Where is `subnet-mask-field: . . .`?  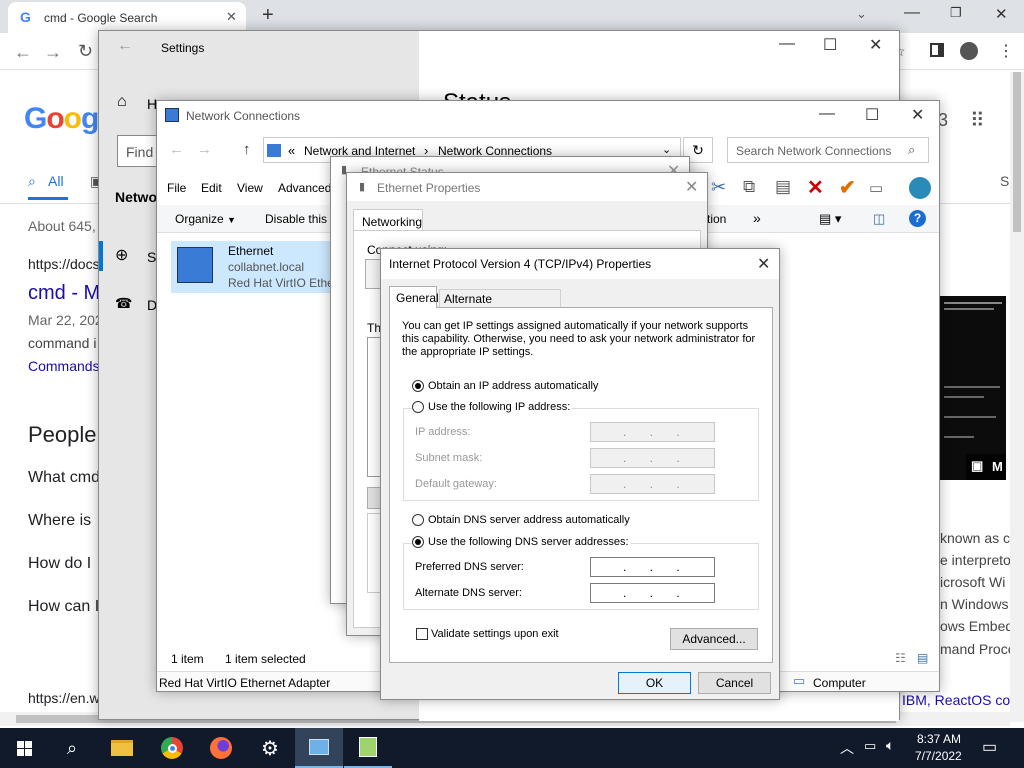
subnet-mask-field: . . . is located at coordinates (652, 458).